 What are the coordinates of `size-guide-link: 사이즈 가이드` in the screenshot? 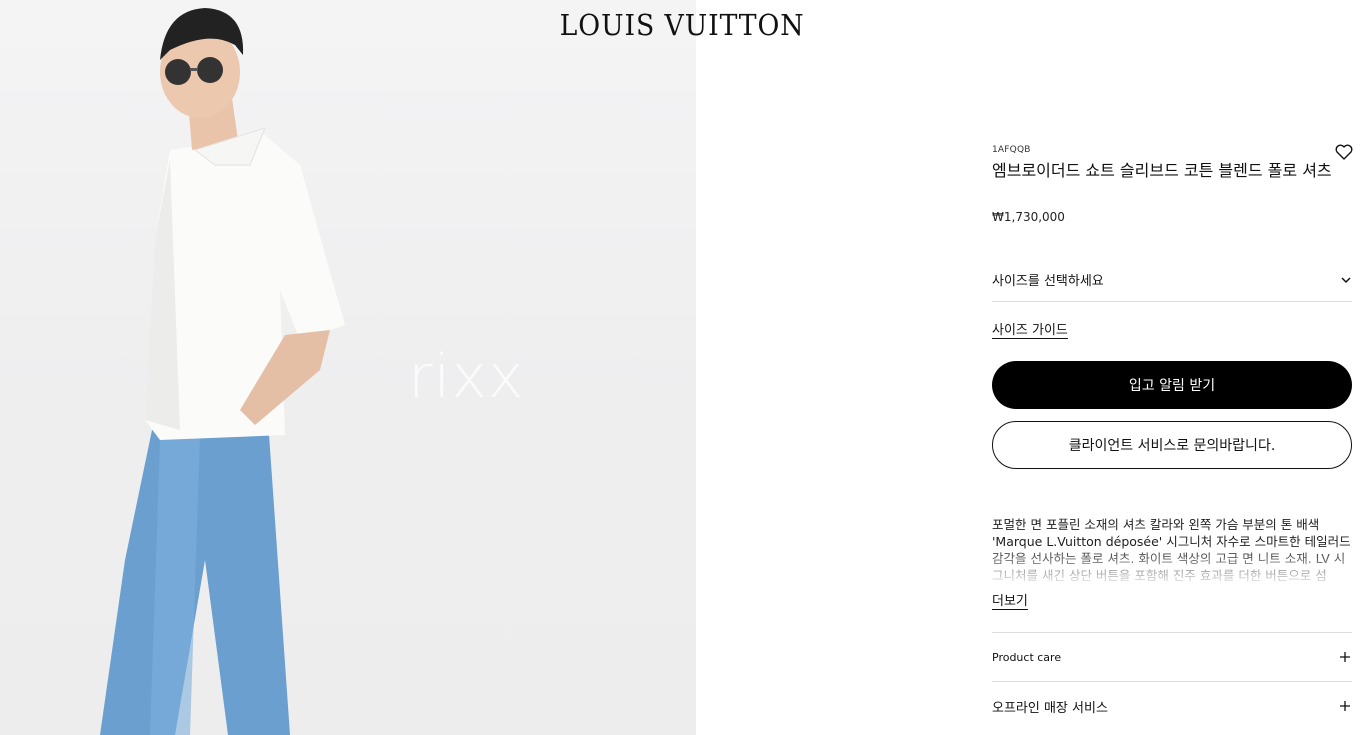 It's located at (1030, 328).